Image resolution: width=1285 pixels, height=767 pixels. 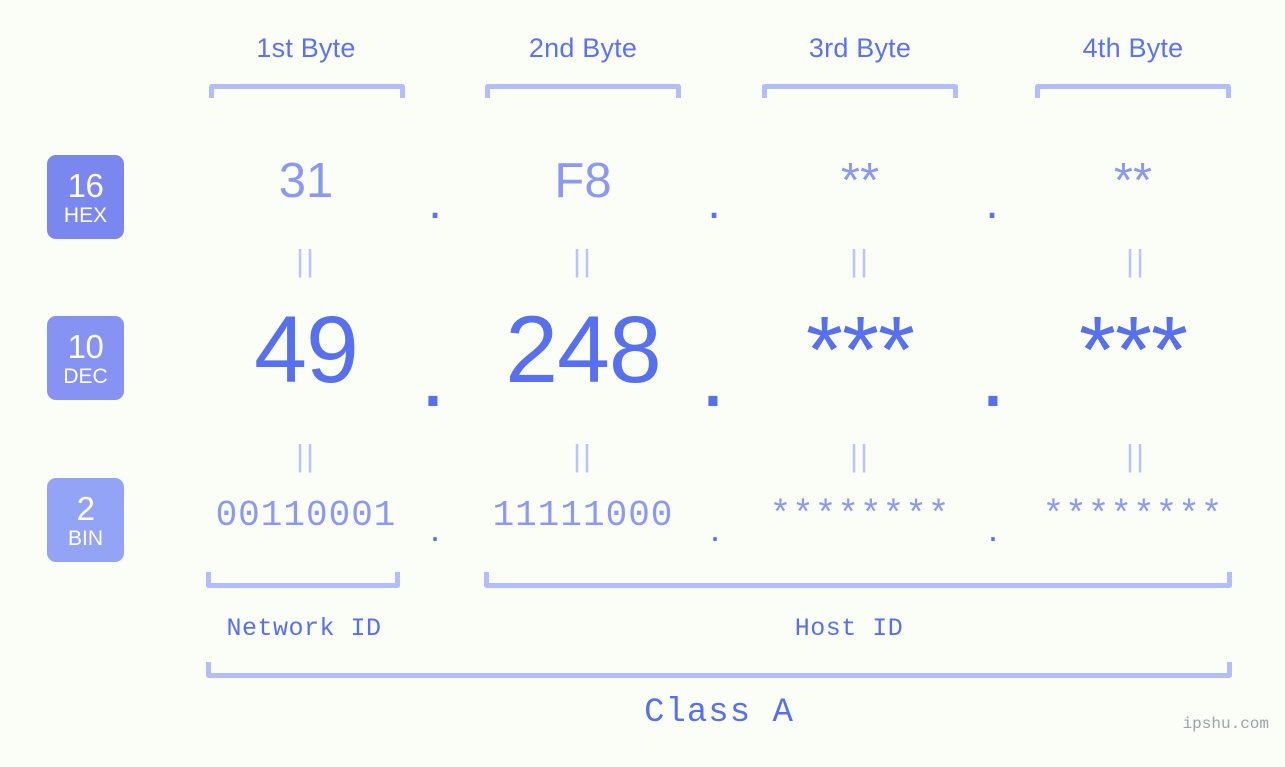 What do you see at coordinates (85, 508) in the screenshot?
I see `base-badge-bin-number: 2` at bounding box center [85, 508].